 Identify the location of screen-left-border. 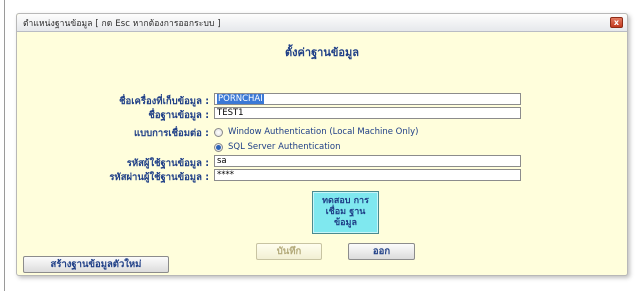
(4, 145).